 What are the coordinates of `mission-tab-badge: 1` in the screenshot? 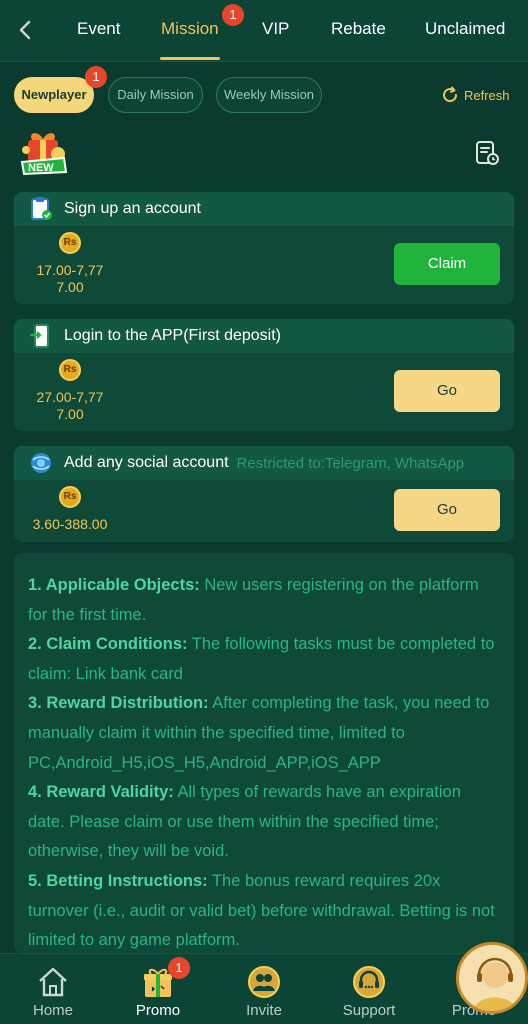 It's located at (233, 15).